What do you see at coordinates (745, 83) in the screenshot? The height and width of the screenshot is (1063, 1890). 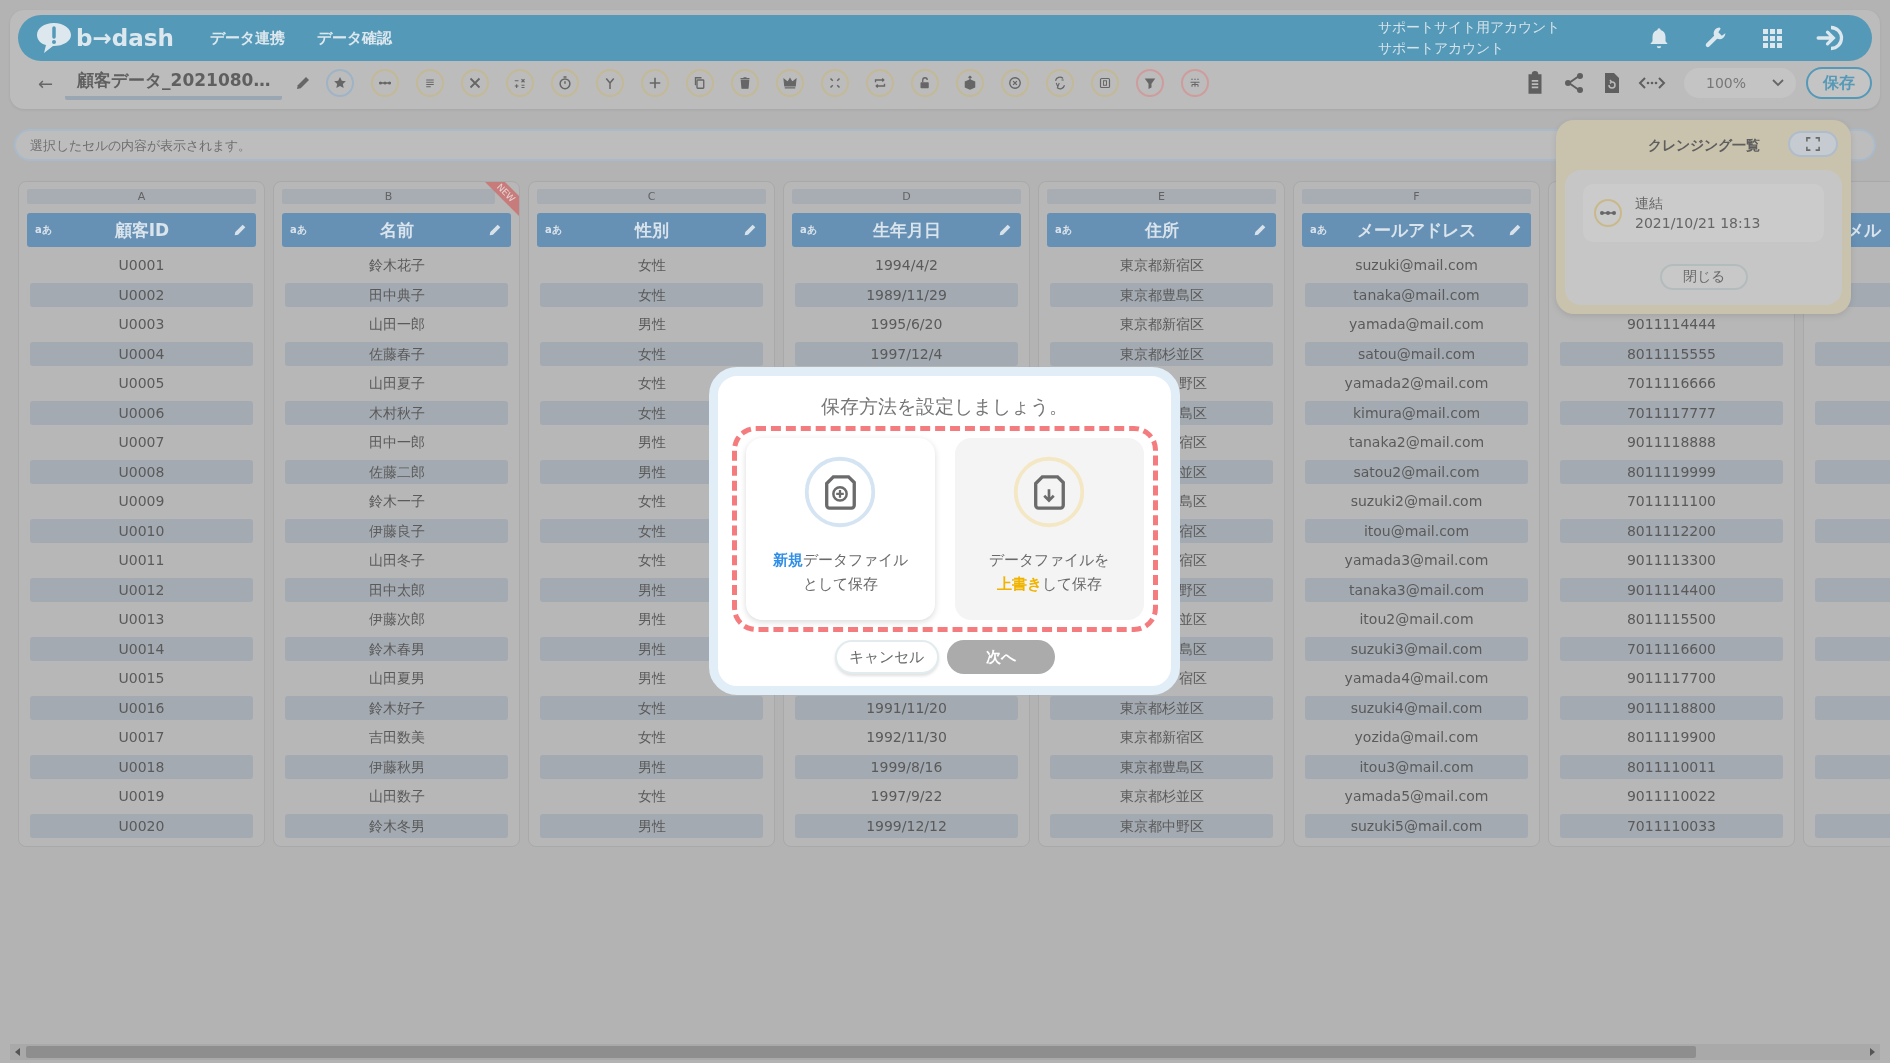 I see `trash-icon` at bounding box center [745, 83].